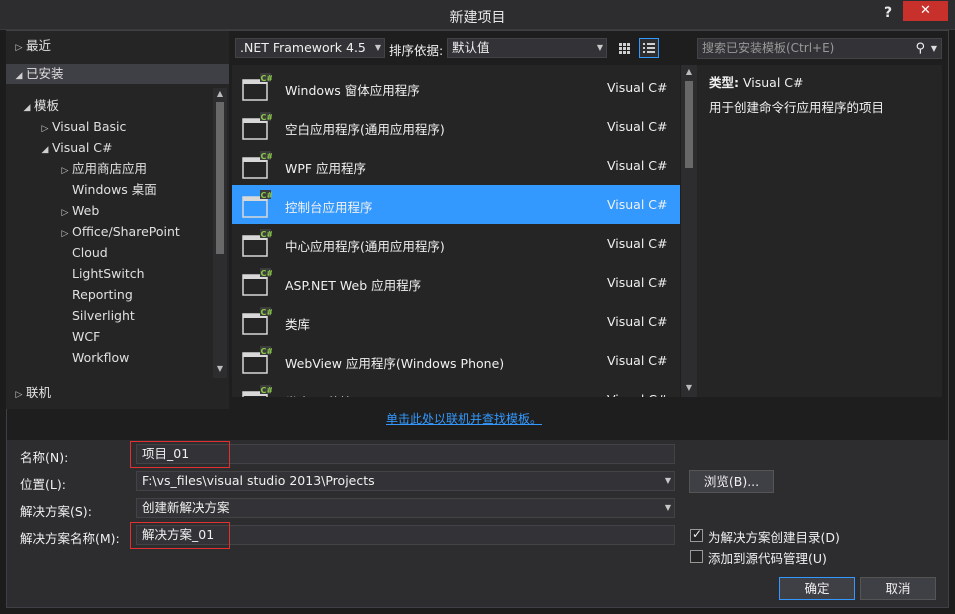 The width and height of the screenshot is (955, 614). What do you see at coordinates (456, 204) in the screenshot?
I see `template-row: C# 控制台应用程序 Visual C#` at bounding box center [456, 204].